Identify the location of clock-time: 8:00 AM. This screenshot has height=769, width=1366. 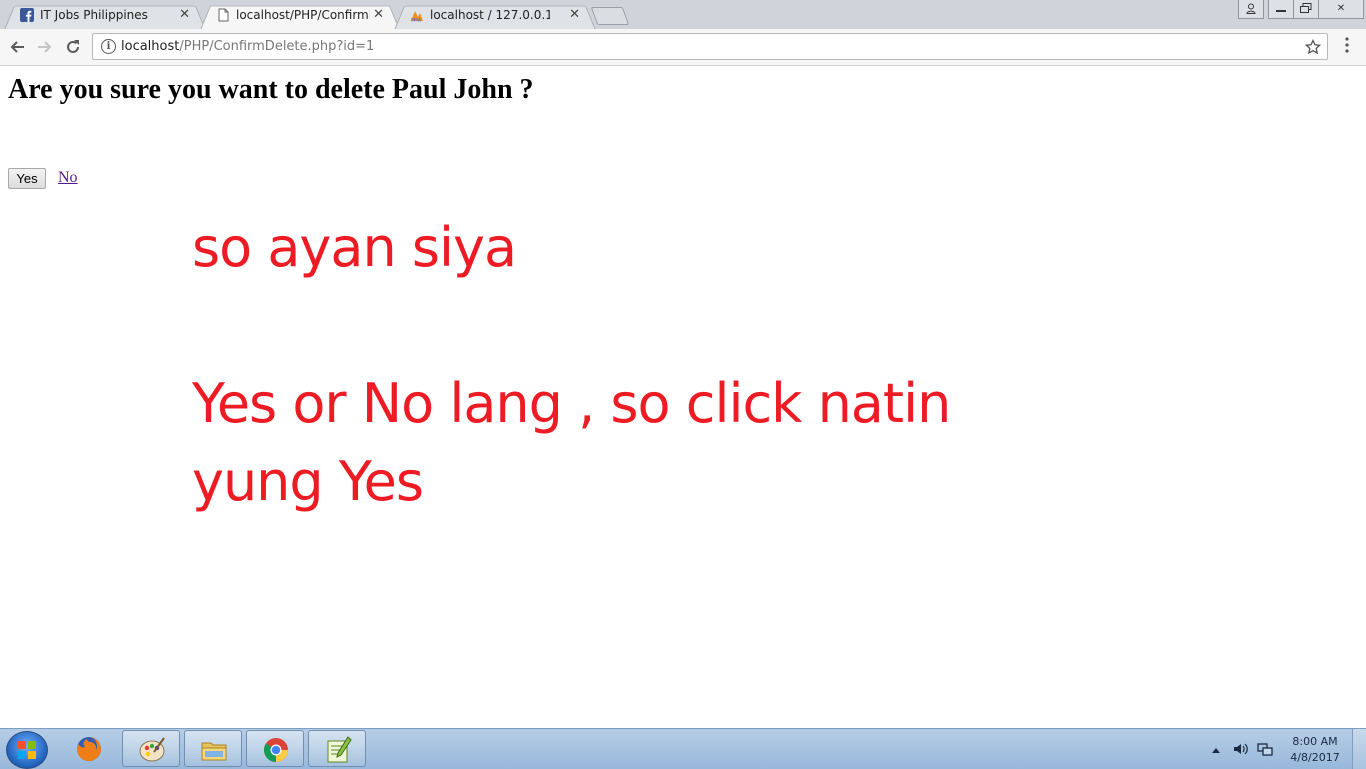
(1315, 741).